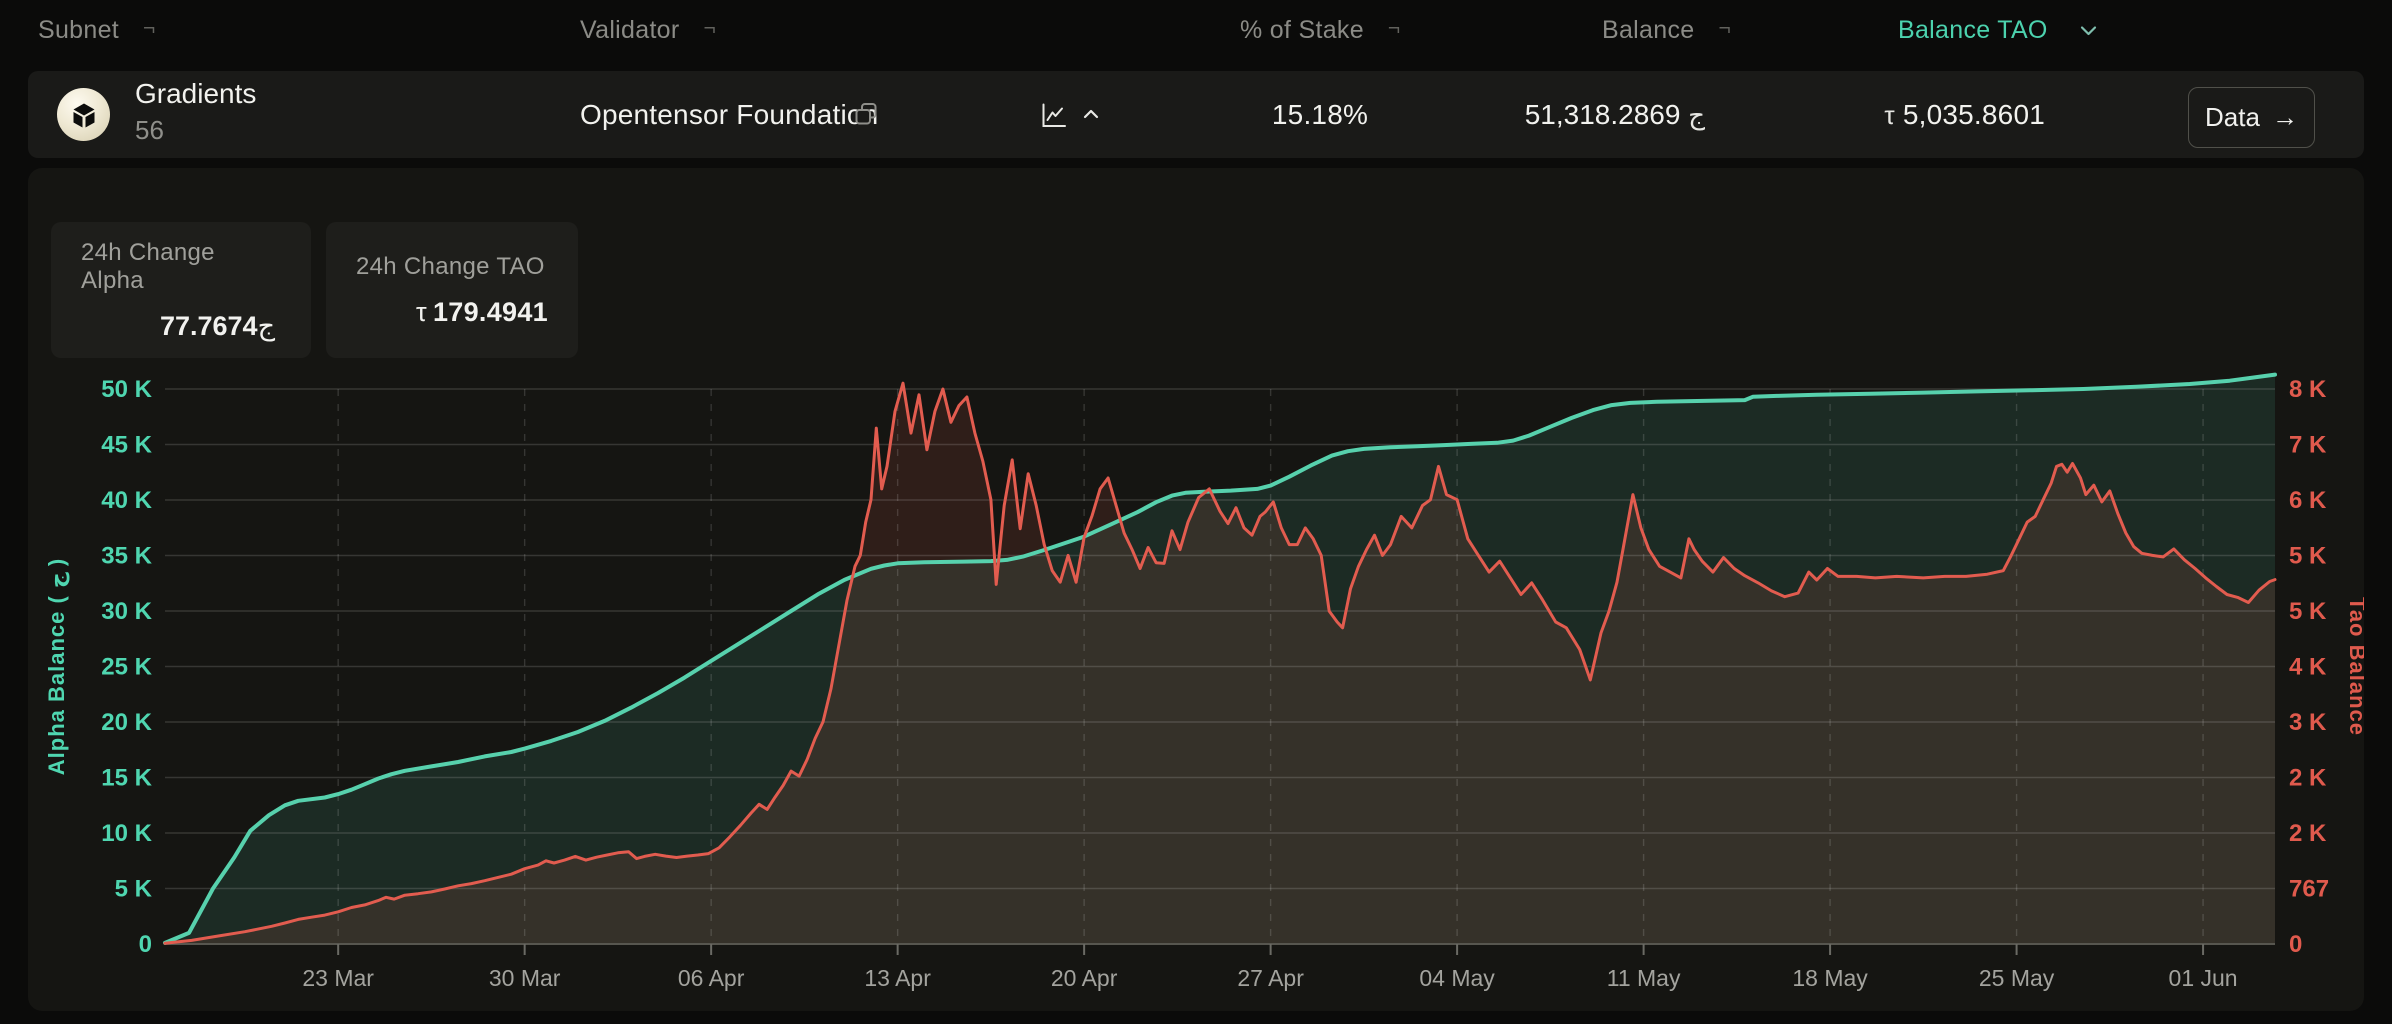 The width and height of the screenshot is (2392, 1024). Describe the element at coordinates (1973, 30) in the screenshot. I see `column-header-label: Balance TAO` at that location.